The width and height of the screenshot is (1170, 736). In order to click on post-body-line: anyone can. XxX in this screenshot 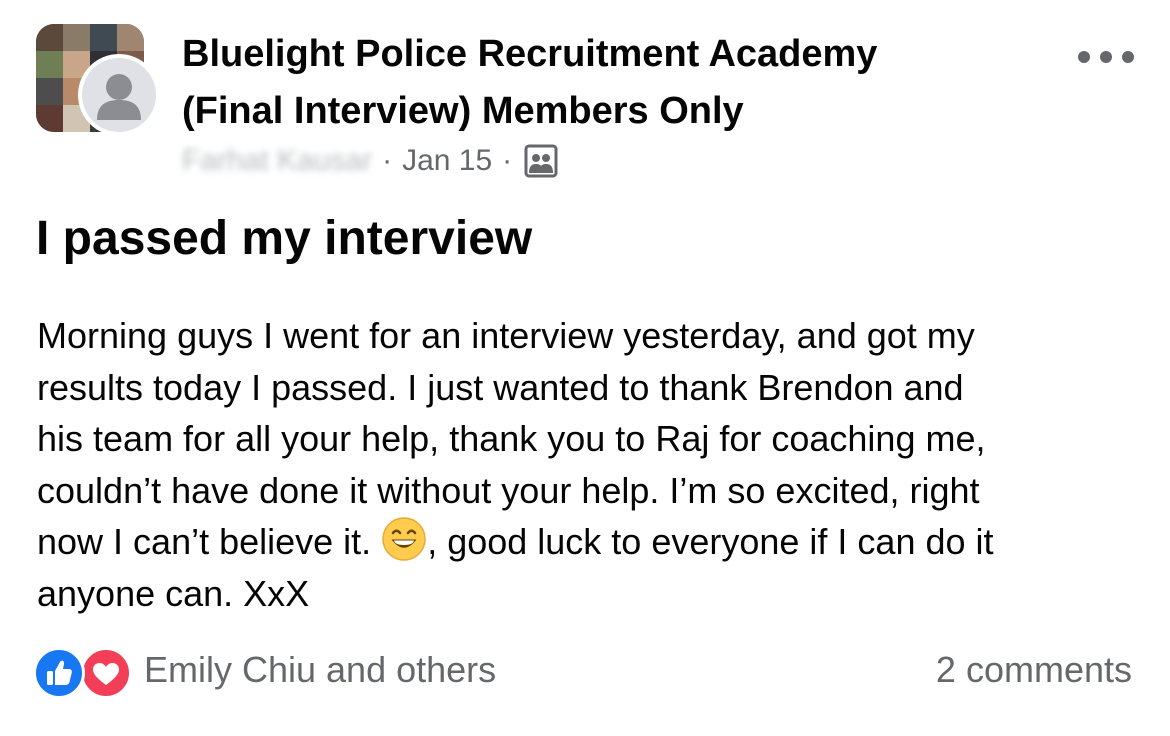, I will do `click(173, 593)`.